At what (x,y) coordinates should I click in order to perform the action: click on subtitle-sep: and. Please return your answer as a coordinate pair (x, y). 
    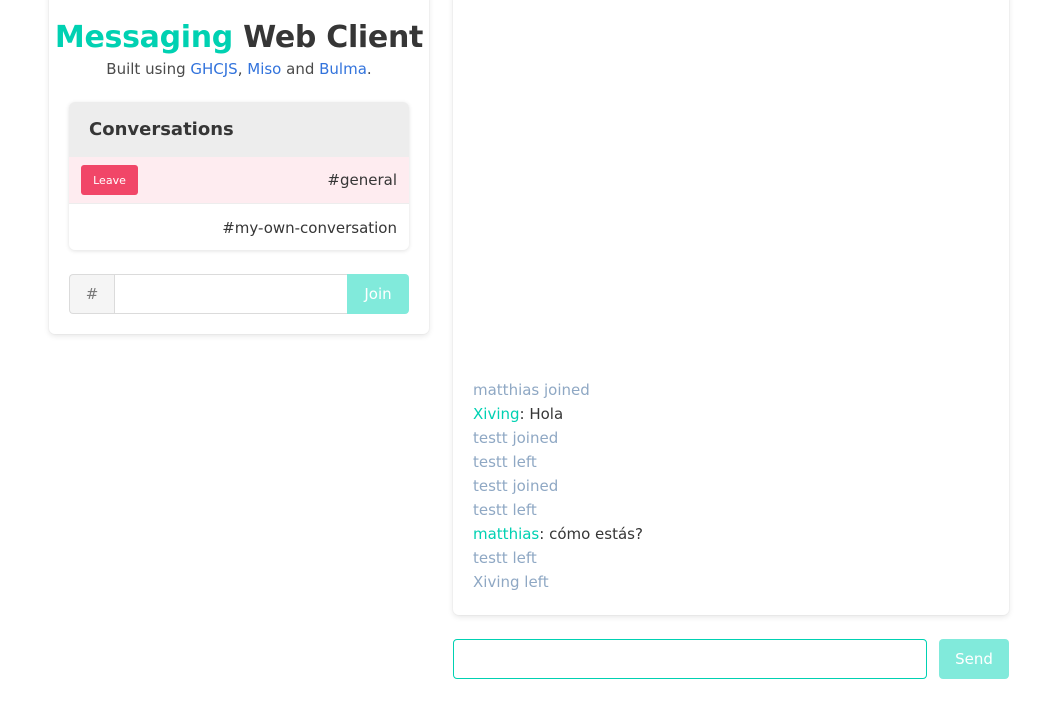
    Looking at the image, I should click on (300, 69).